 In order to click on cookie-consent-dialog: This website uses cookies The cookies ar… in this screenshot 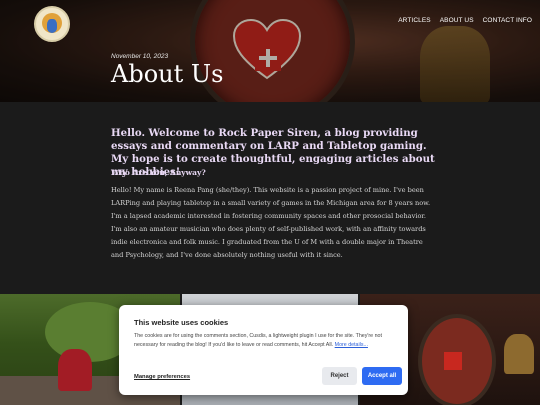, I will do `click(263, 350)`.